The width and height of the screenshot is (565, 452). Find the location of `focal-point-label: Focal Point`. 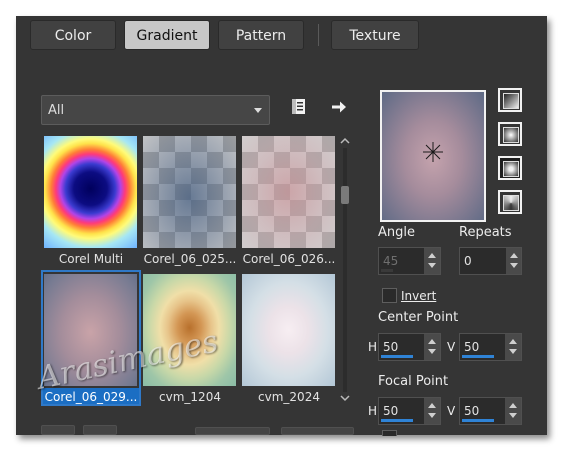

focal-point-label: Focal Point is located at coordinates (413, 381).